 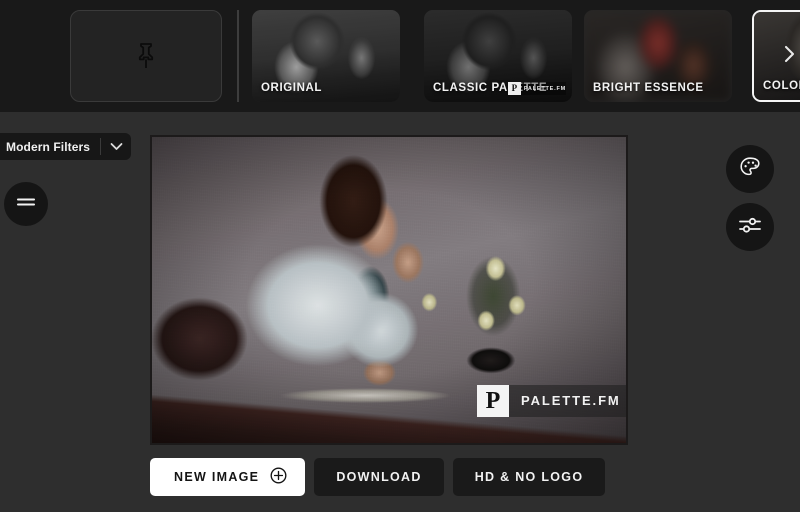 What do you see at coordinates (48, 146) in the screenshot?
I see `filter-category-value: Modern Filters` at bounding box center [48, 146].